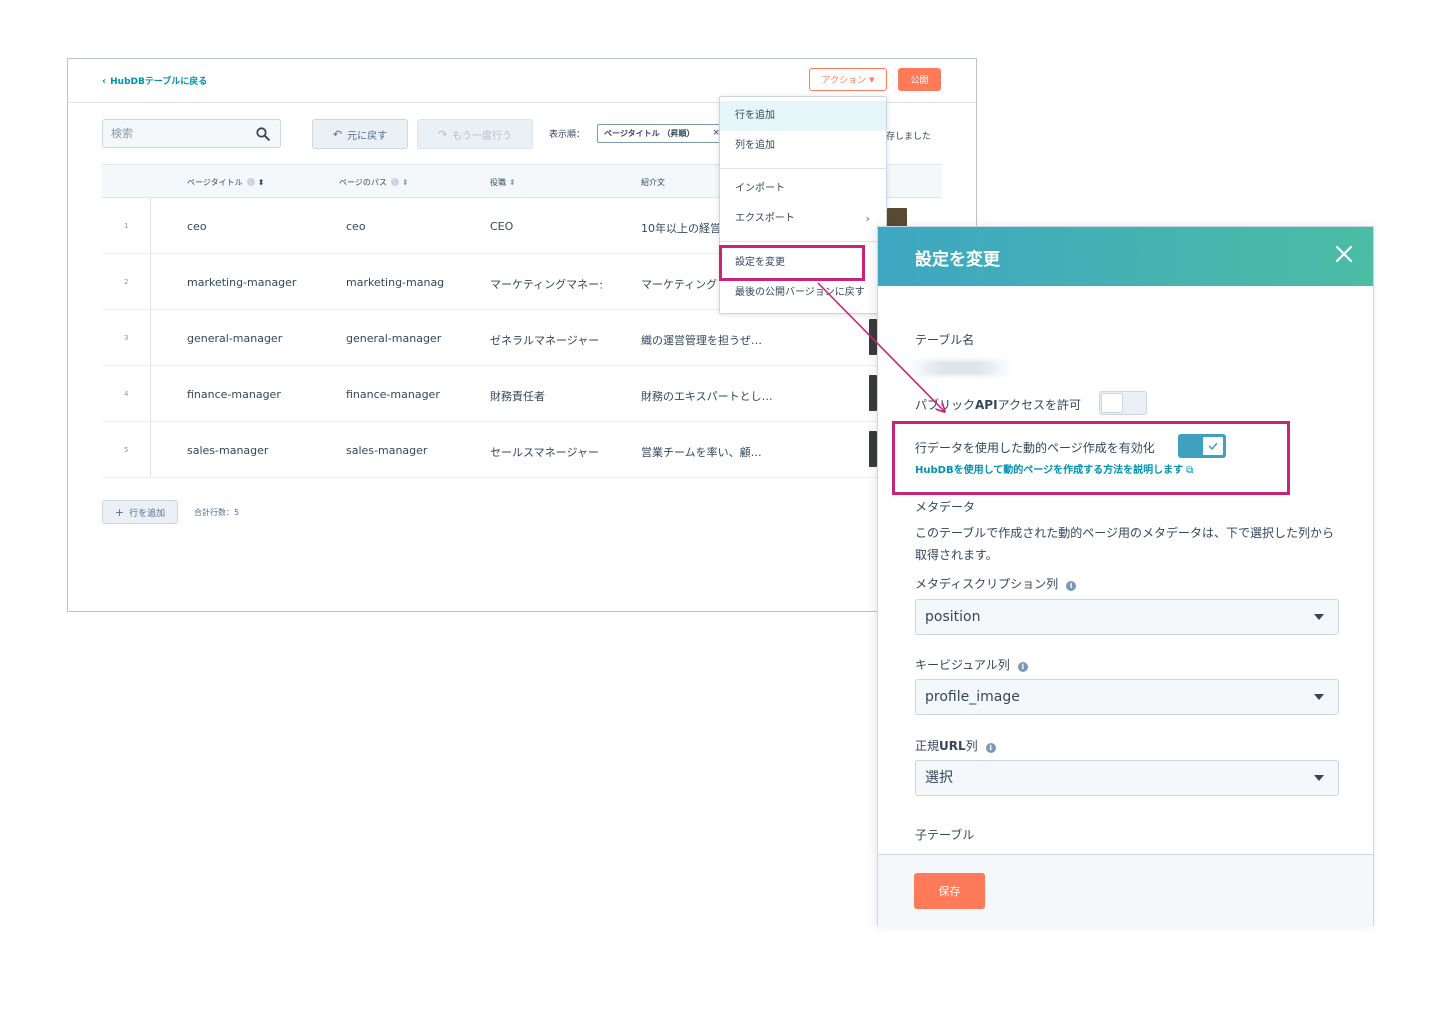 This screenshot has width=1440, height=1024. What do you see at coordinates (1091, 458) in the screenshot?
I see `highlight-box-dynamic-pages` at bounding box center [1091, 458].